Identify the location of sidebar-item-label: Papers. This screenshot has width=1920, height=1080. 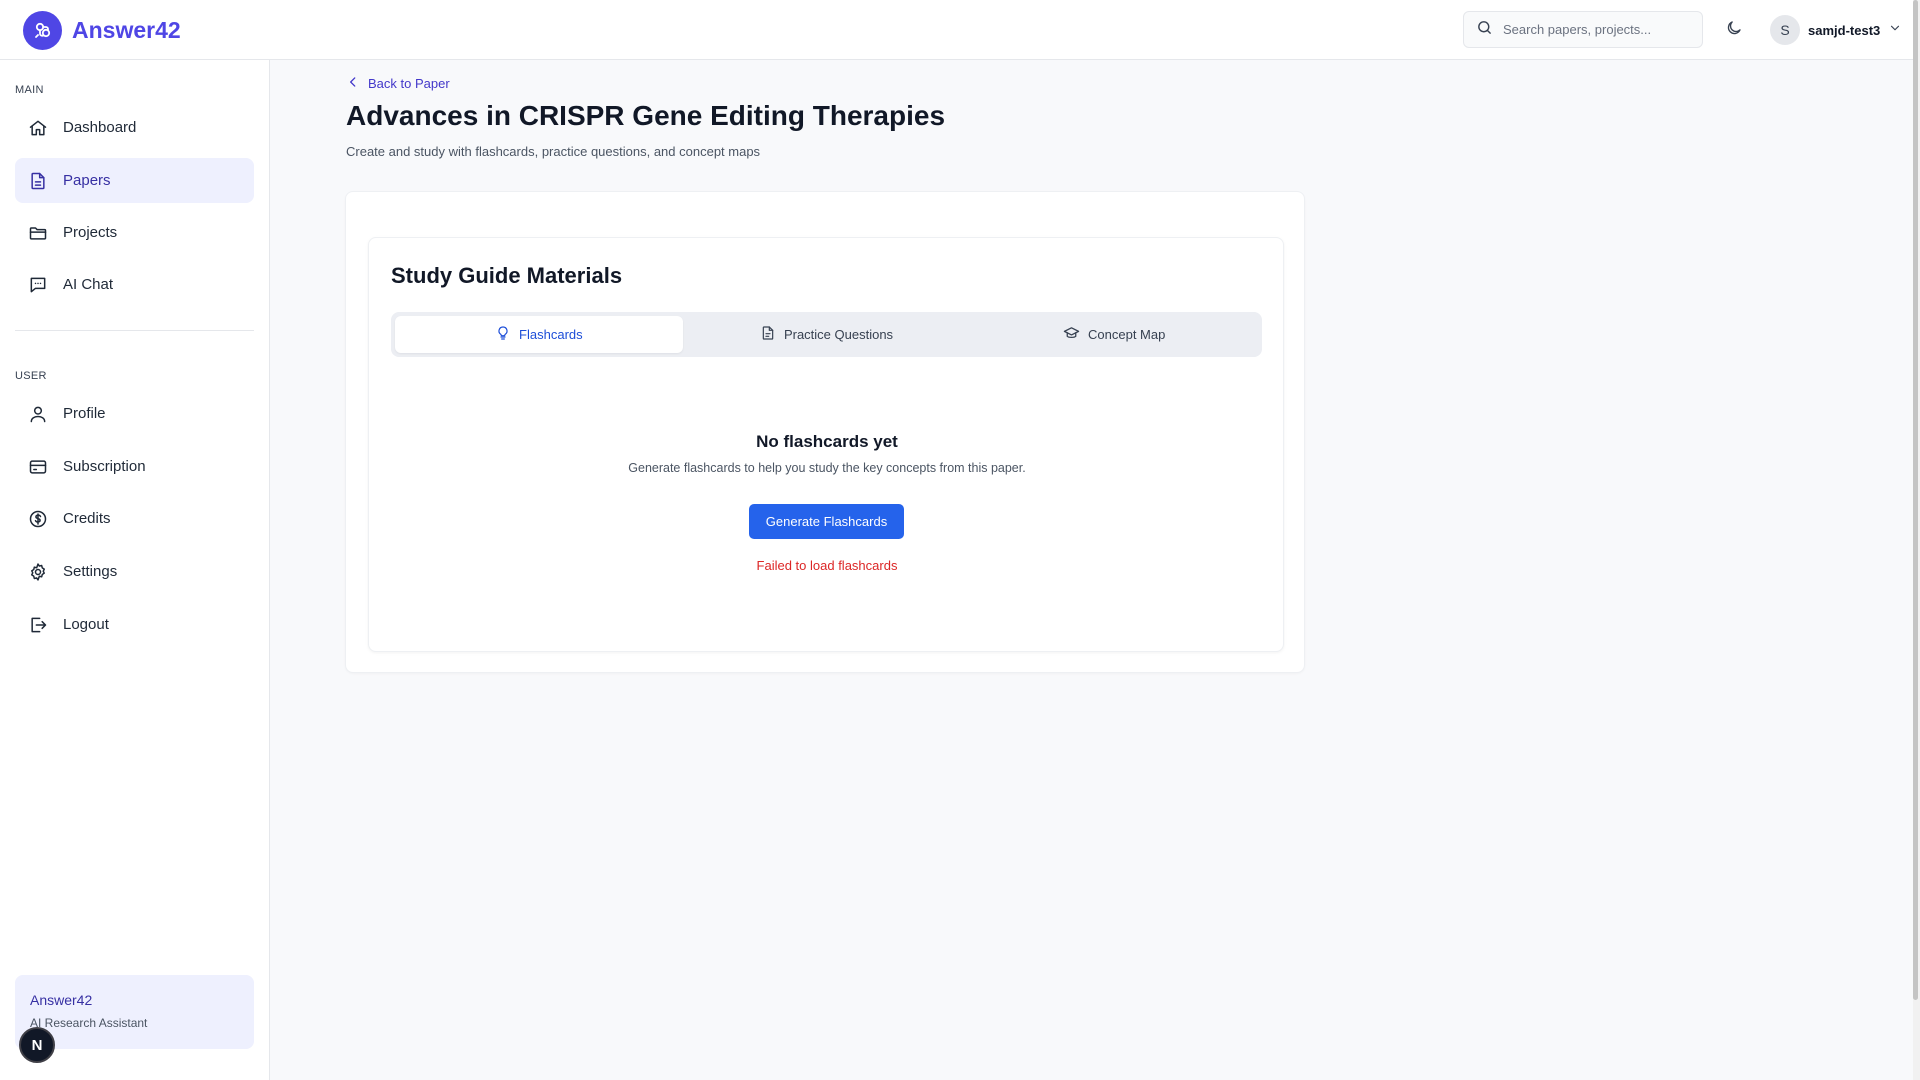
(87, 180).